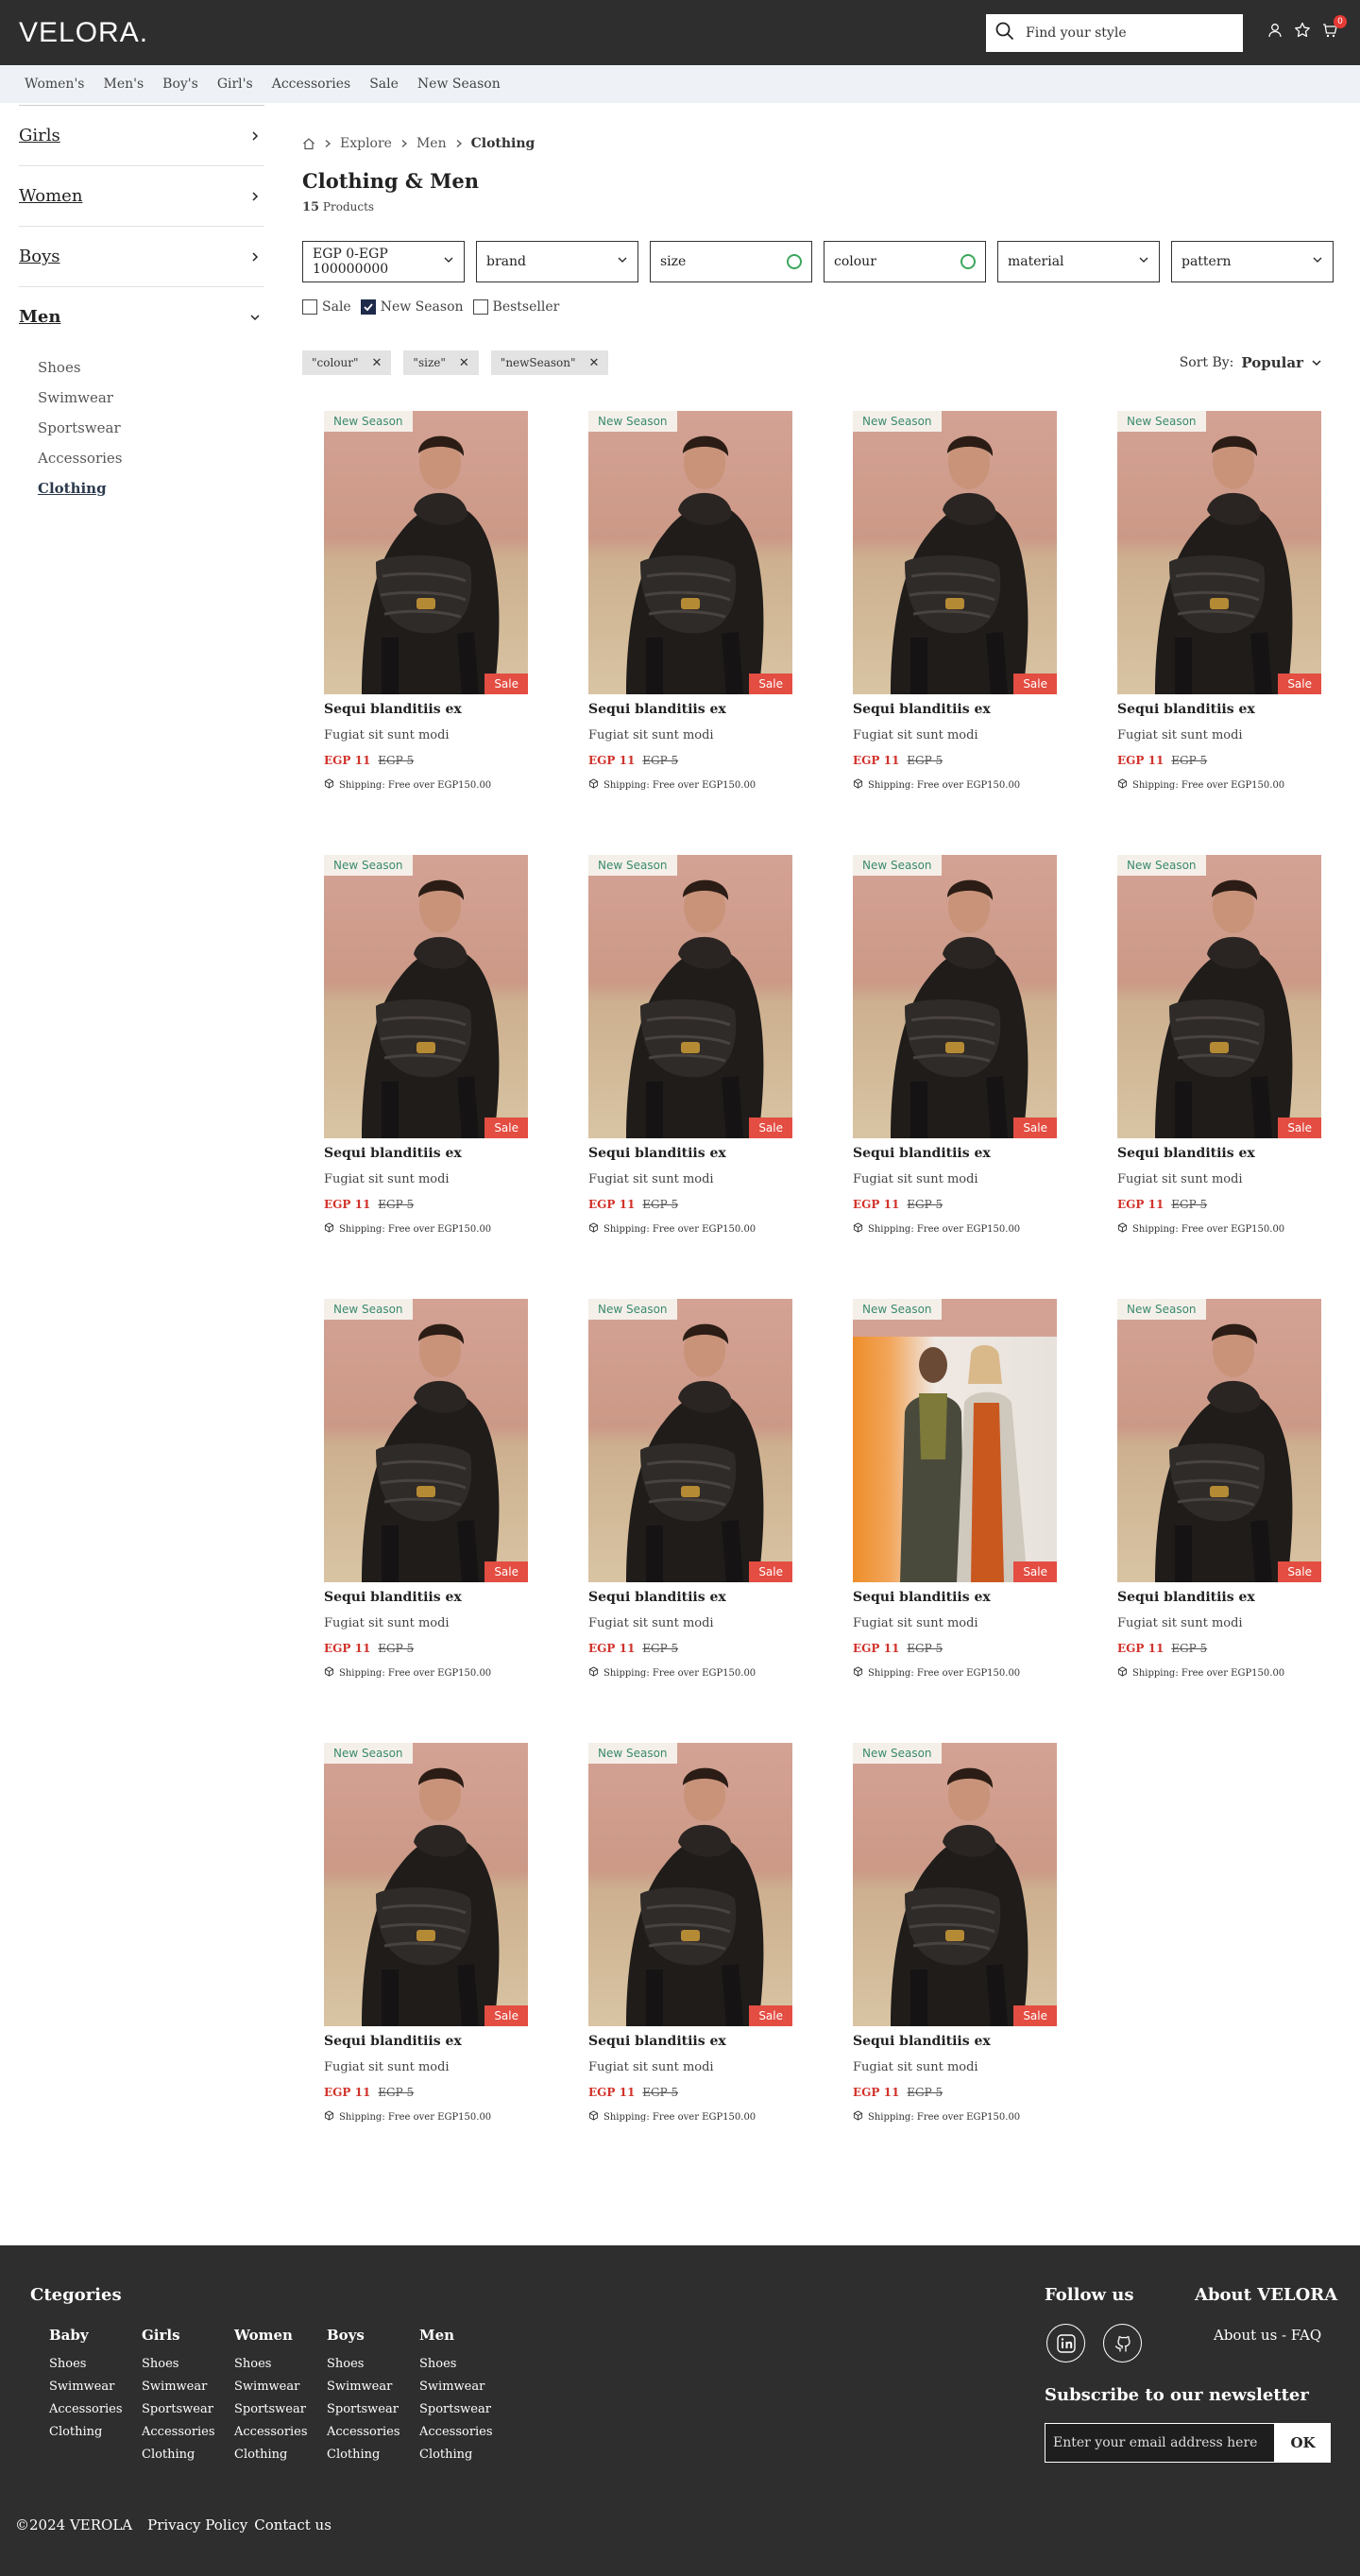  What do you see at coordinates (151, 398) in the screenshot?
I see `subcategory-swimwear: Swimwear` at bounding box center [151, 398].